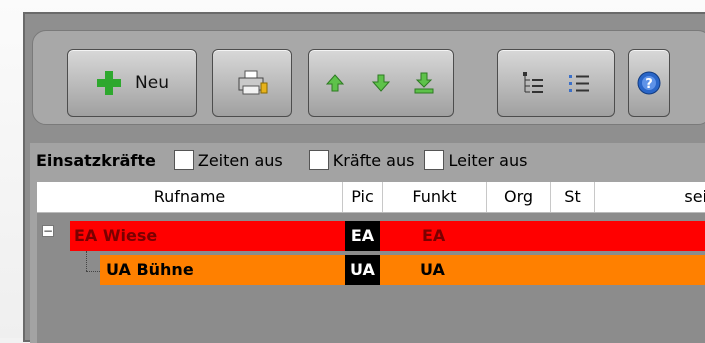 The height and width of the screenshot is (343, 705). What do you see at coordinates (132, 83) in the screenshot?
I see `new-button: Neu` at bounding box center [132, 83].